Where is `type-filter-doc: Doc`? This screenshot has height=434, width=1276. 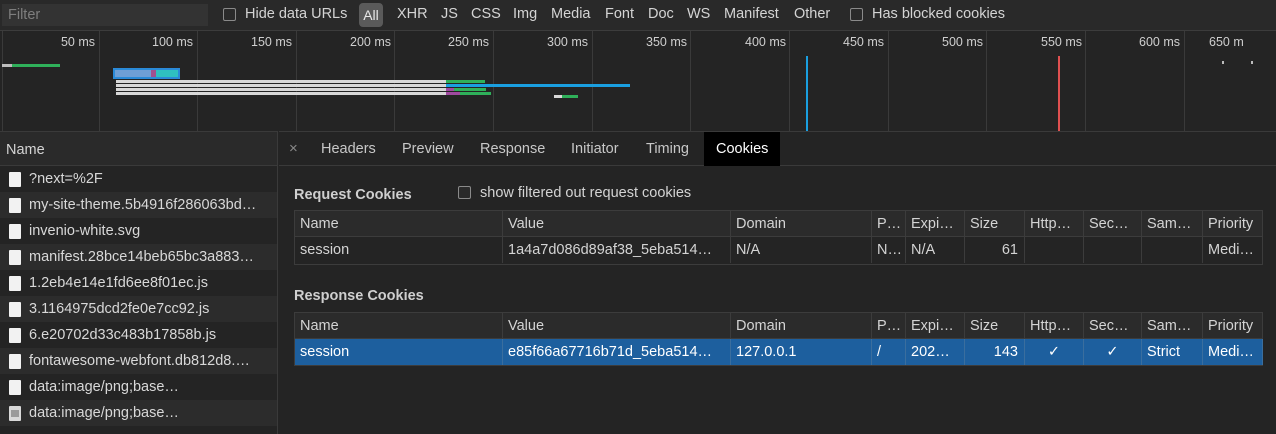 type-filter-doc: Doc is located at coordinates (661, 14).